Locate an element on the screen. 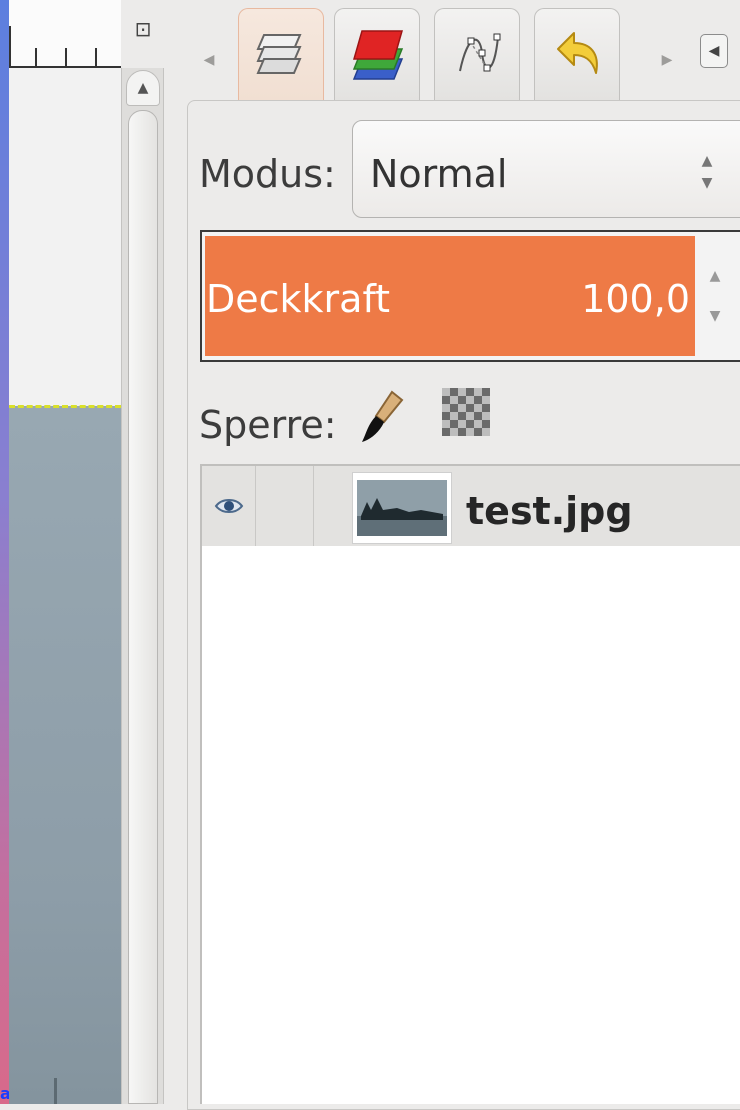 The width and height of the screenshot is (740, 1110). desktop-background-strip is located at coordinates (4, 552).